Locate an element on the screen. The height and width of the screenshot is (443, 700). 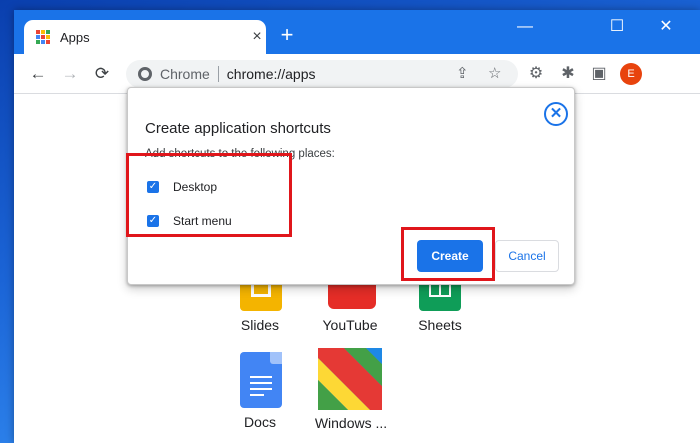
omnibox-divider is located at coordinates (218, 74).